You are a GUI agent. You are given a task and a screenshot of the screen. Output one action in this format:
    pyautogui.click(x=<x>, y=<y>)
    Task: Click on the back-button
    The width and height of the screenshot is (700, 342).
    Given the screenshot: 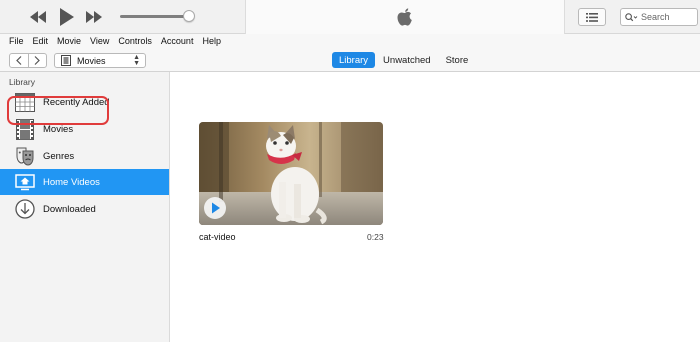 What is the action you would take?
    pyautogui.click(x=19, y=60)
    